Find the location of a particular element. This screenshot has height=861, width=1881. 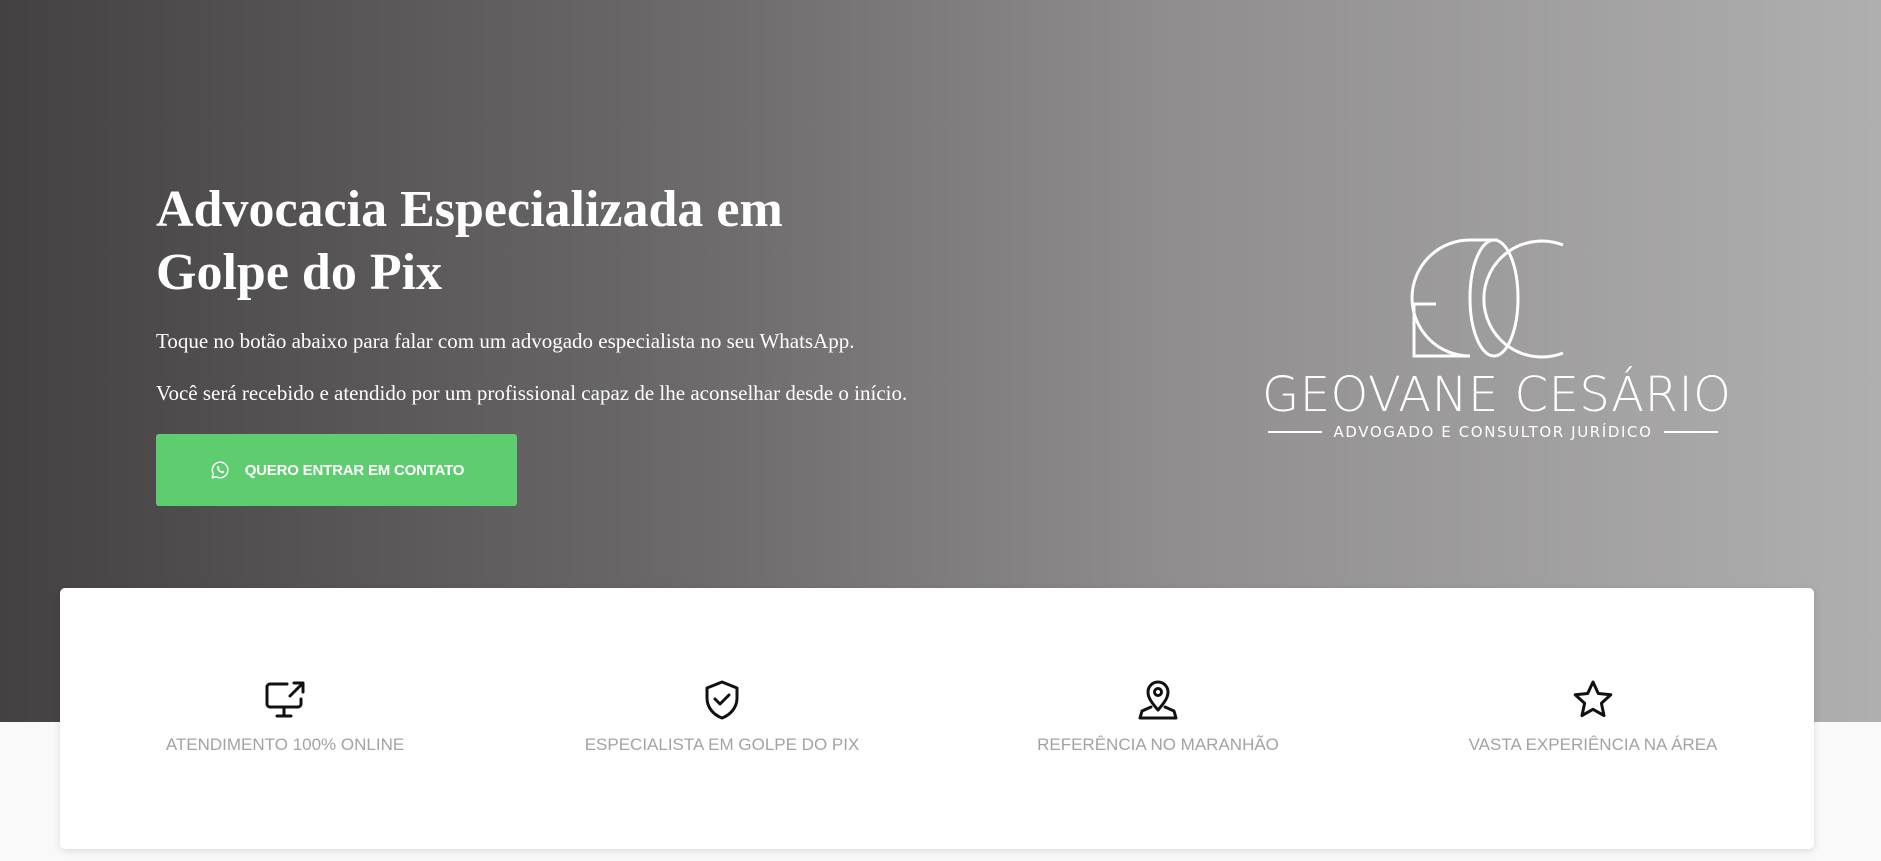

monitor-share-icon is located at coordinates (285, 700).